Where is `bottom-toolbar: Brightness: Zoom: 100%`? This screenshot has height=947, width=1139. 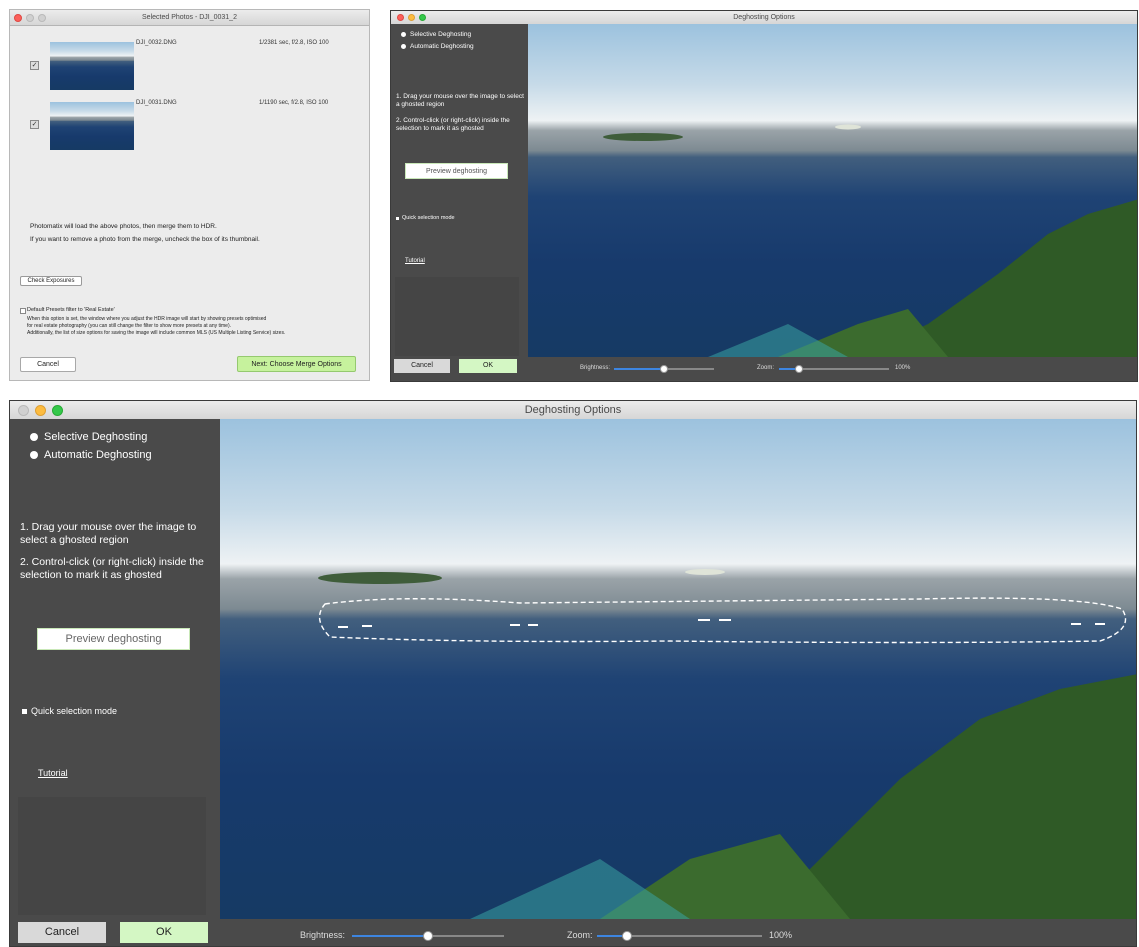 bottom-toolbar: Brightness: Zoom: 100% is located at coordinates (832, 369).